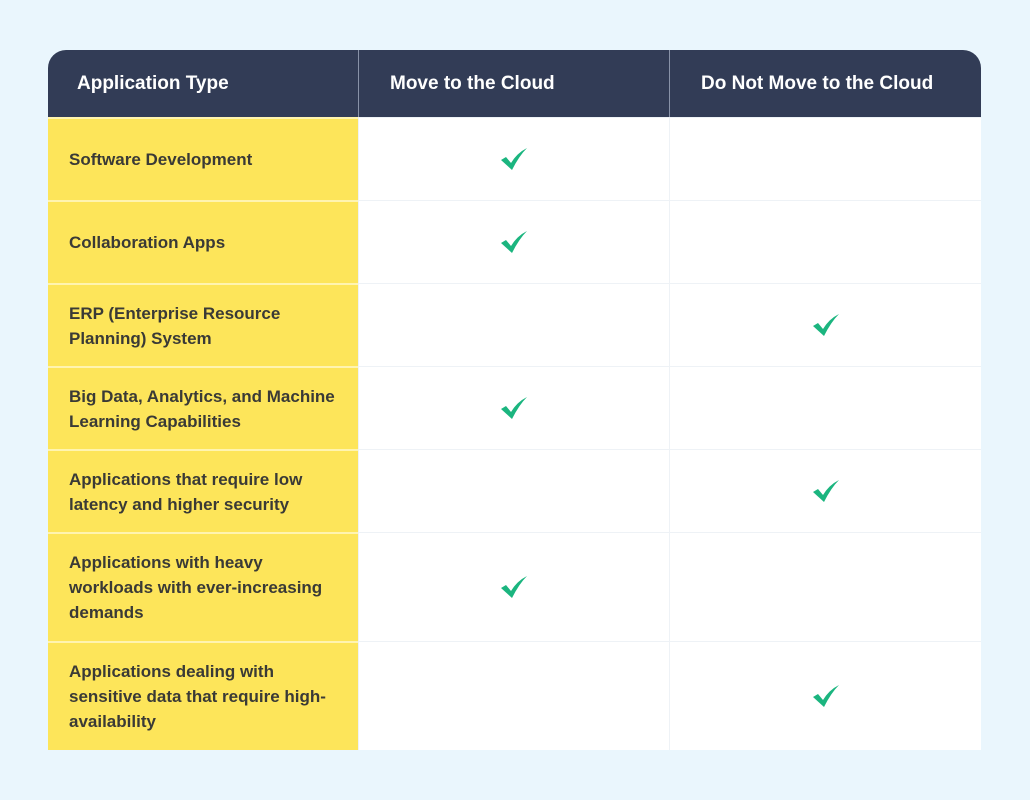 This screenshot has width=1030, height=800. Describe the element at coordinates (825, 83) in the screenshot. I see `header-do-not-move: Do Not Move to the Cloud` at that location.